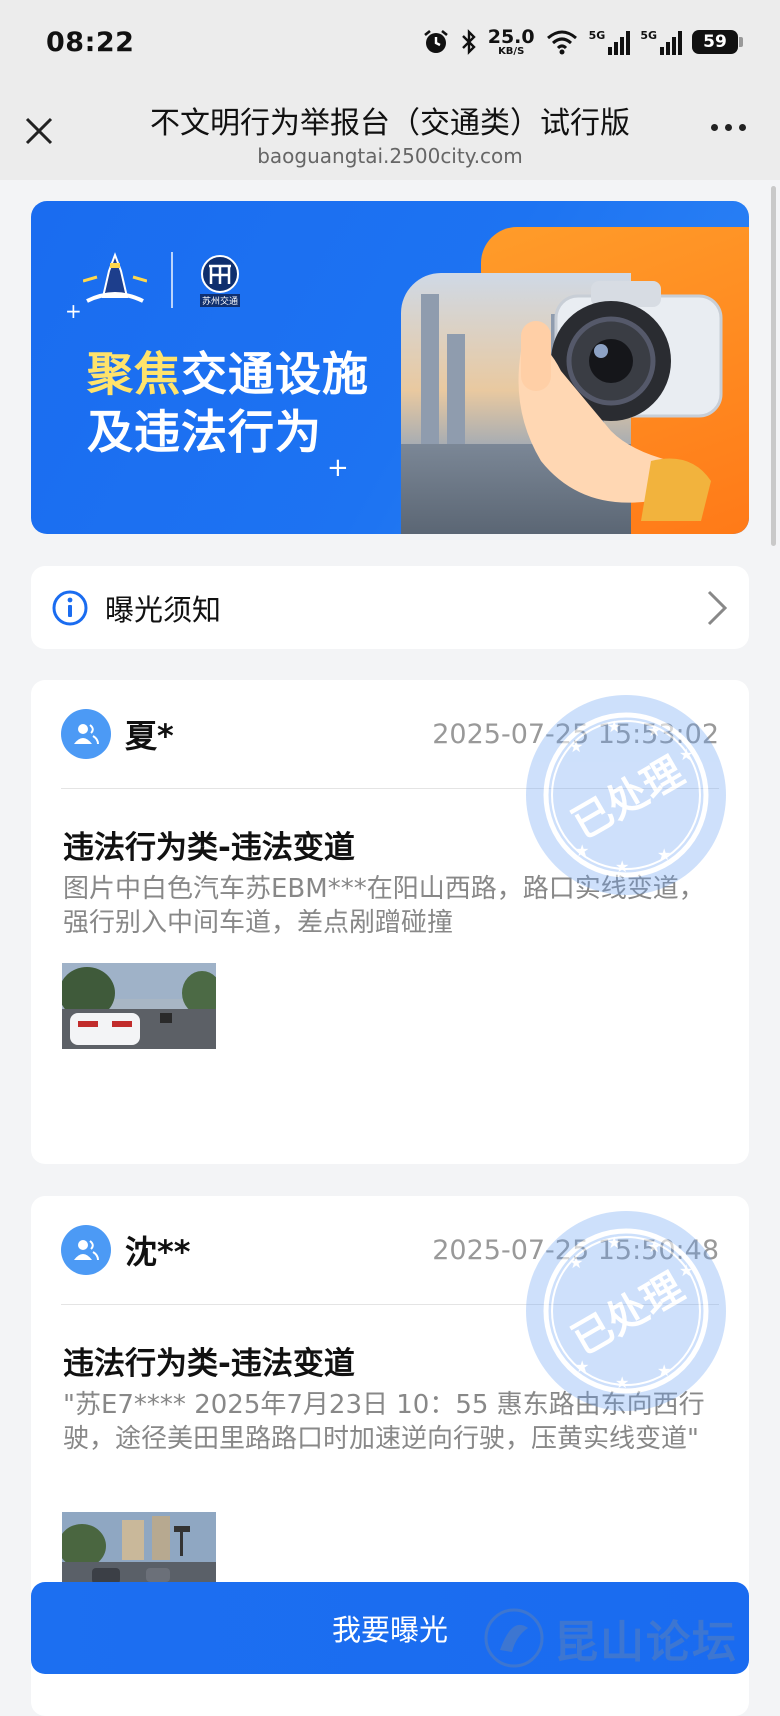 This screenshot has width=780, height=1716. What do you see at coordinates (728, 127) in the screenshot?
I see `more-options-icon` at bounding box center [728, 127].